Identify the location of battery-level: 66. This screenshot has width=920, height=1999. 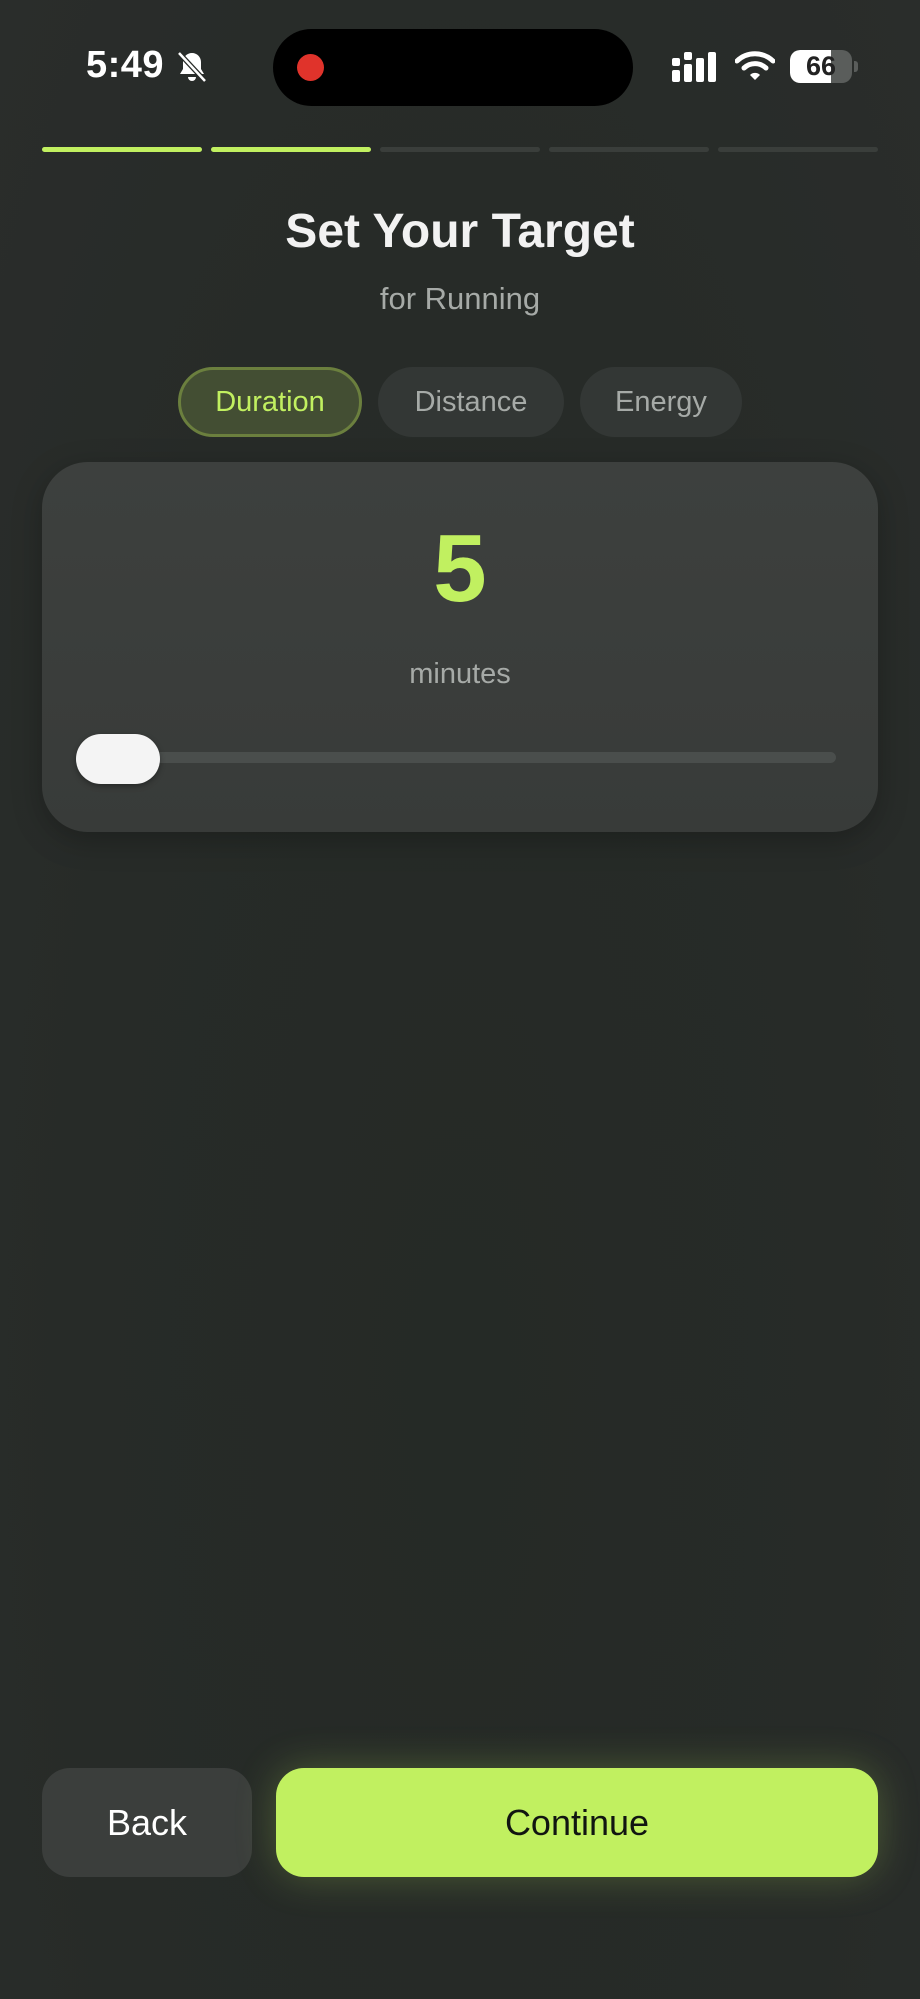
(821, 66).